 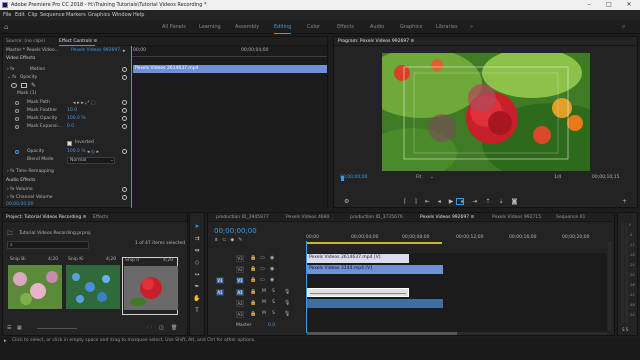 I want to click on mark-in-icon: ⌈, so click(x=409, y=201).